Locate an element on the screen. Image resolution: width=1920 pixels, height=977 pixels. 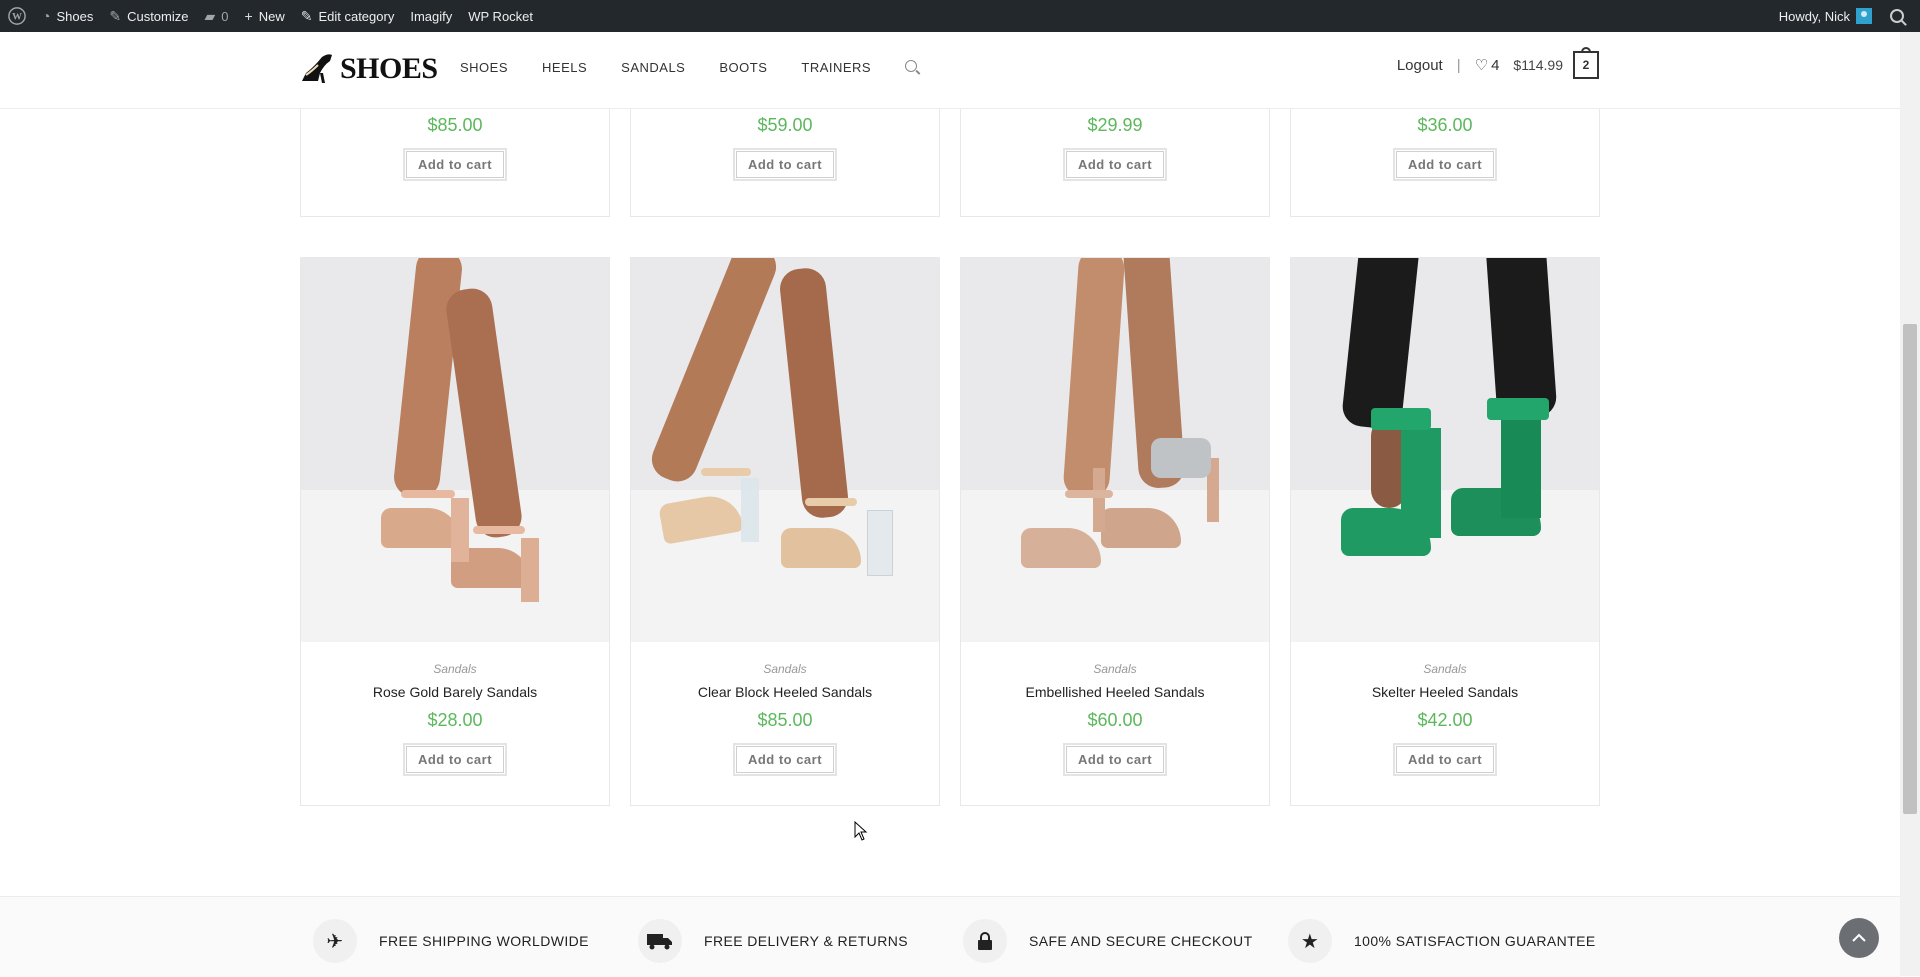
comment-icon: ▰ is located at coordinates (210, 15).